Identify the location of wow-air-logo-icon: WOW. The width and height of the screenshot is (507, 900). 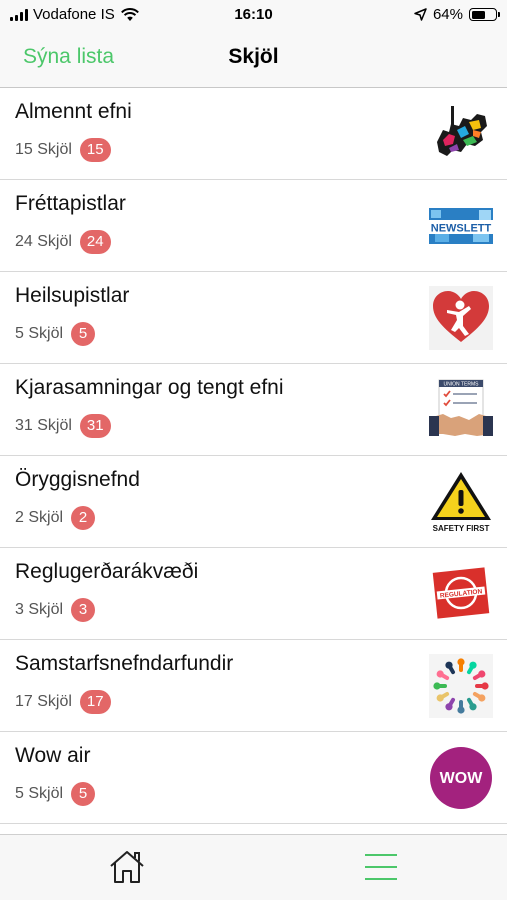
(461, 778).